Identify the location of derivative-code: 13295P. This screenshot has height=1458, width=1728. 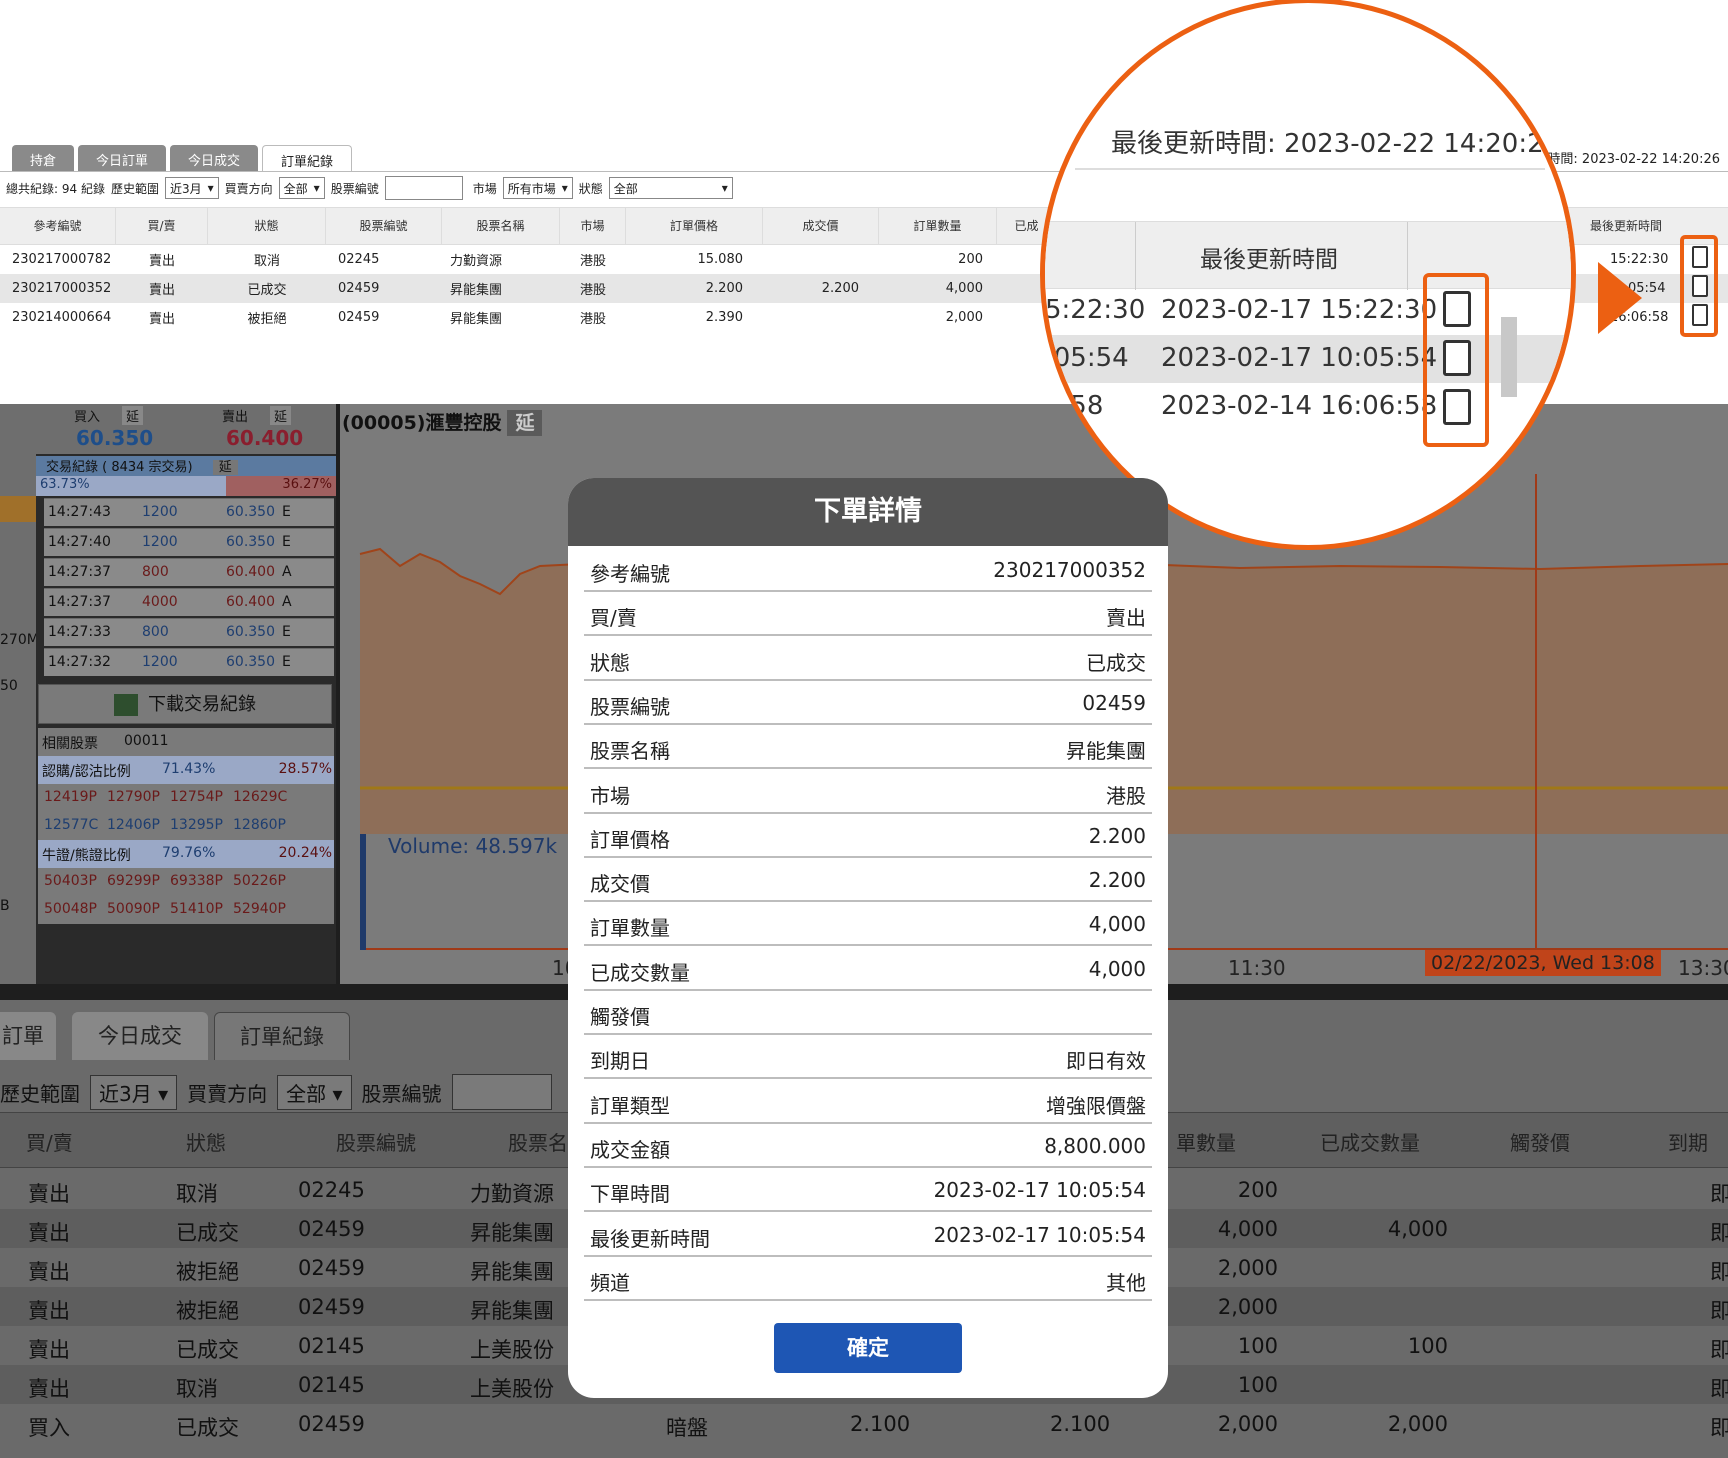
(196, 825).